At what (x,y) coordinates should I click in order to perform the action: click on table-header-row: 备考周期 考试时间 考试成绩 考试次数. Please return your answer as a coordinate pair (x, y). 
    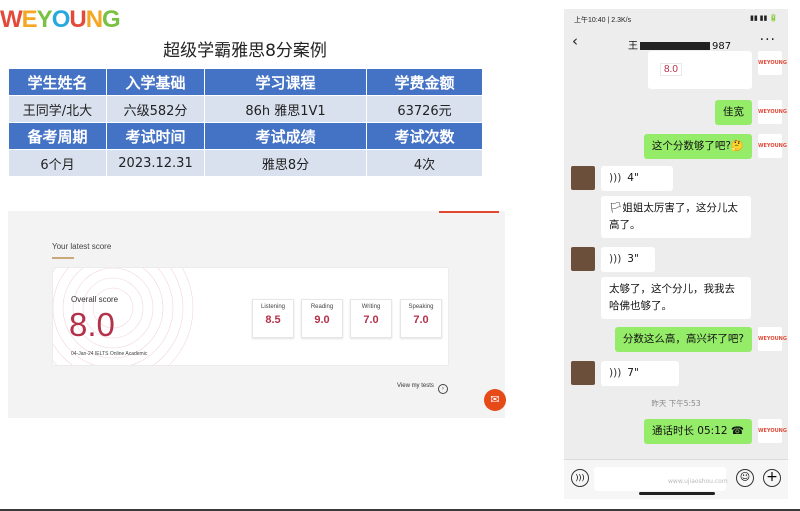
    Looking at the image, I should click on (245, 136).